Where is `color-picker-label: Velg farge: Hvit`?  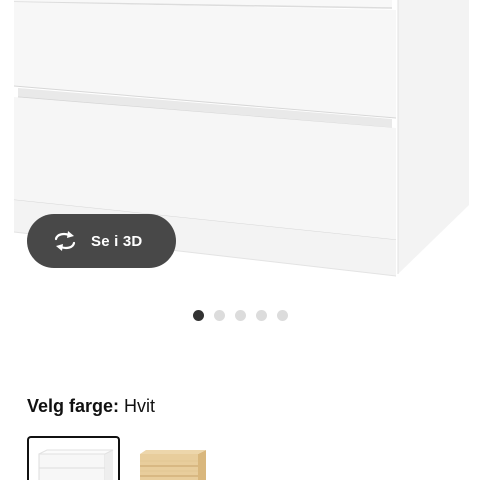 color-picker-label: Velg farge: Hvit is located at coordinates (91, 406).